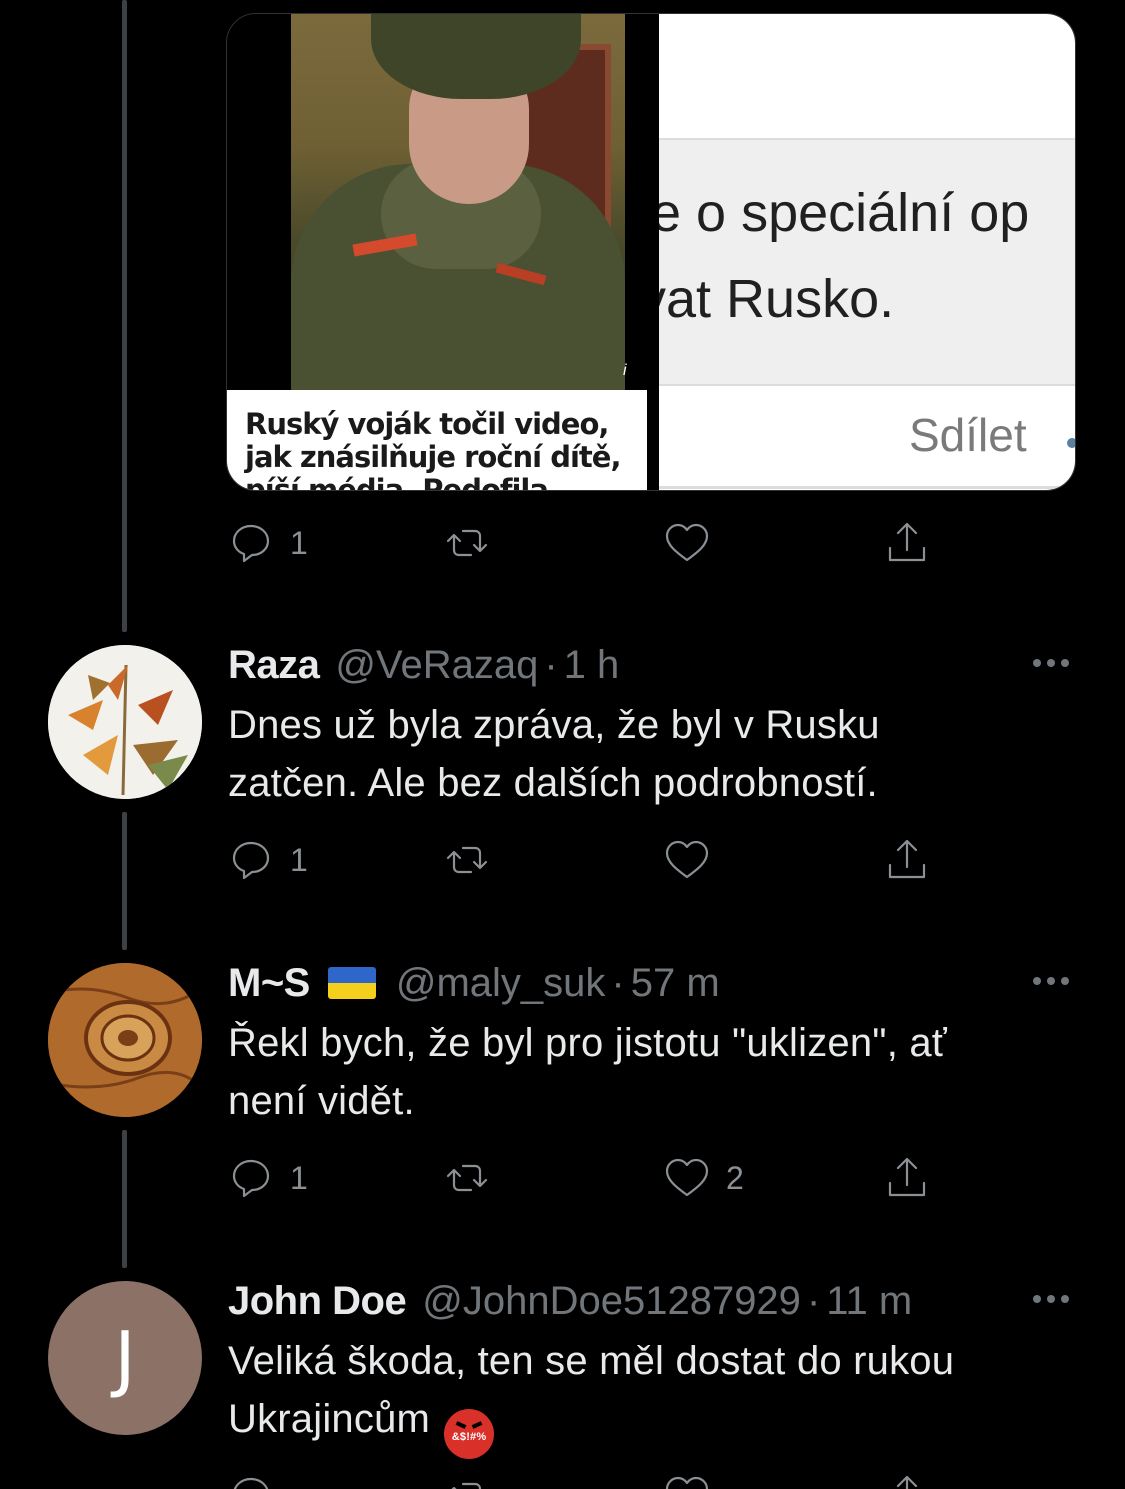  I want to click on screenshot-text-line: e o speciální op, so click(844, 213).